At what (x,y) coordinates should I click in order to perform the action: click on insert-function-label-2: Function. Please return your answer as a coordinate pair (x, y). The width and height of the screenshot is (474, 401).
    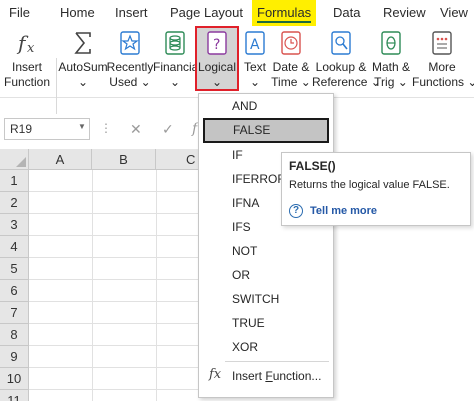
    Looking at the image, I should click on (27, 82).